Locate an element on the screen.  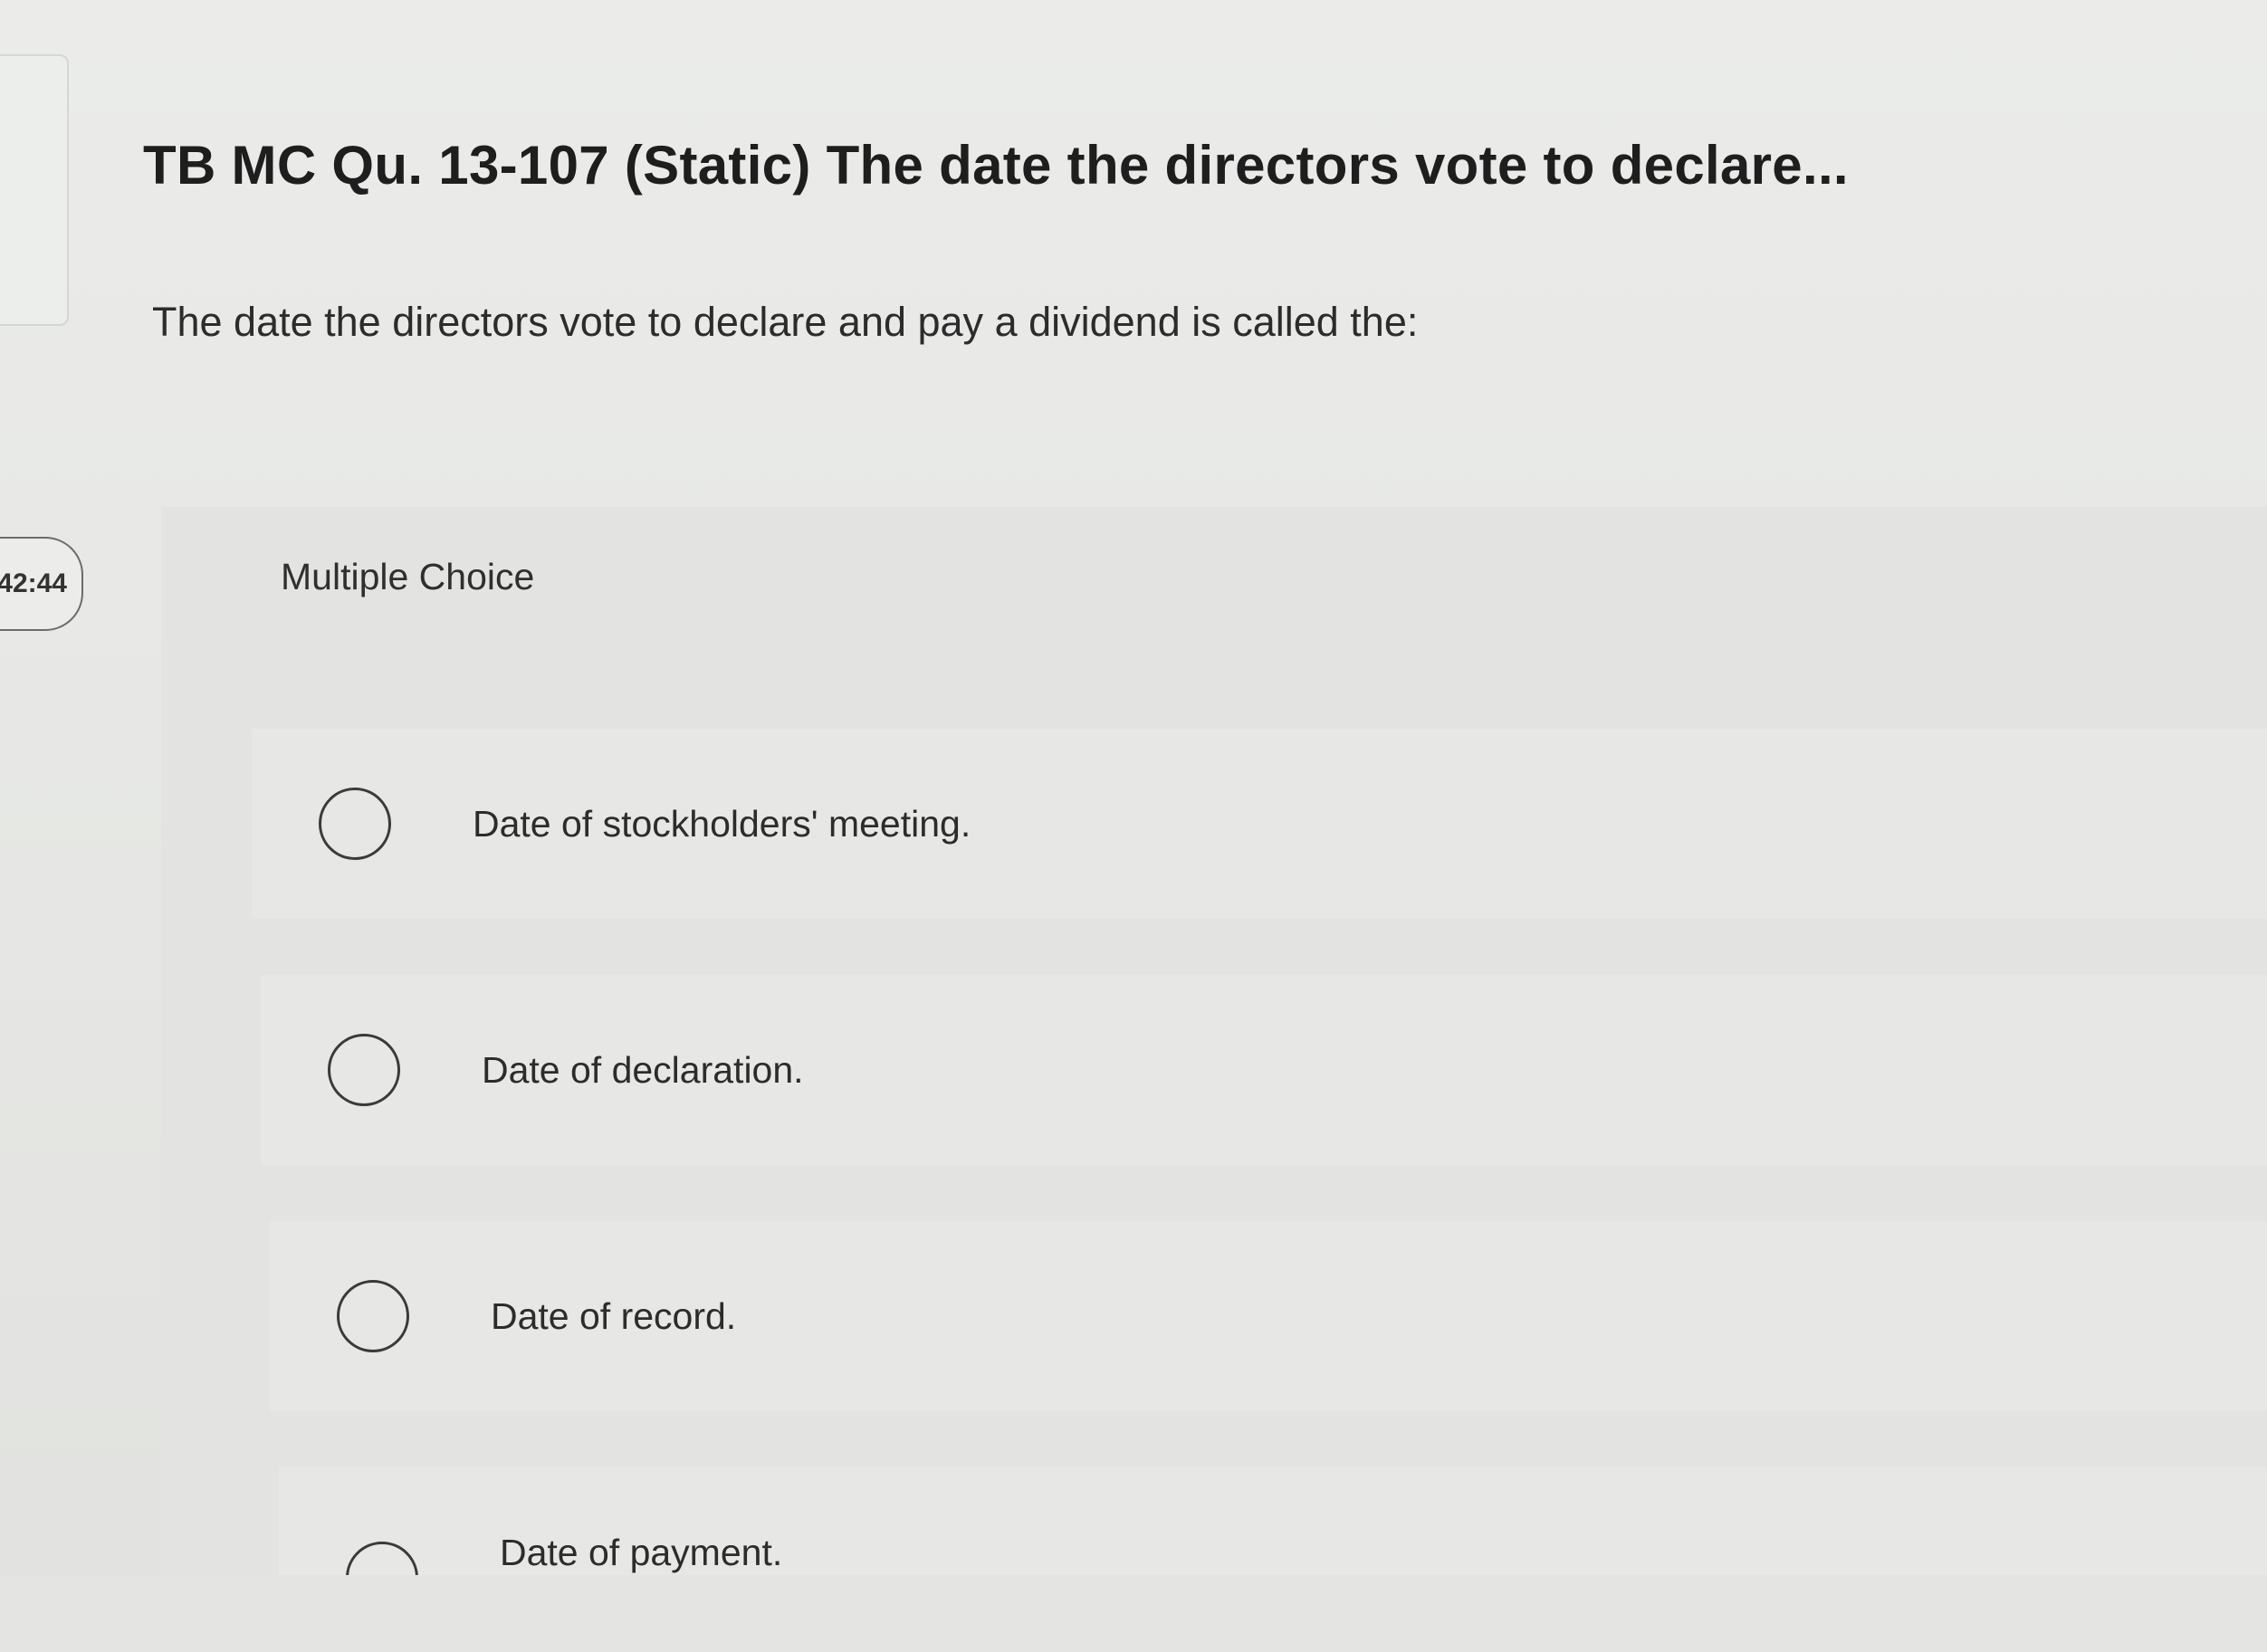
choice-header: Multiple Choice is located at coordinates (1214, 579).